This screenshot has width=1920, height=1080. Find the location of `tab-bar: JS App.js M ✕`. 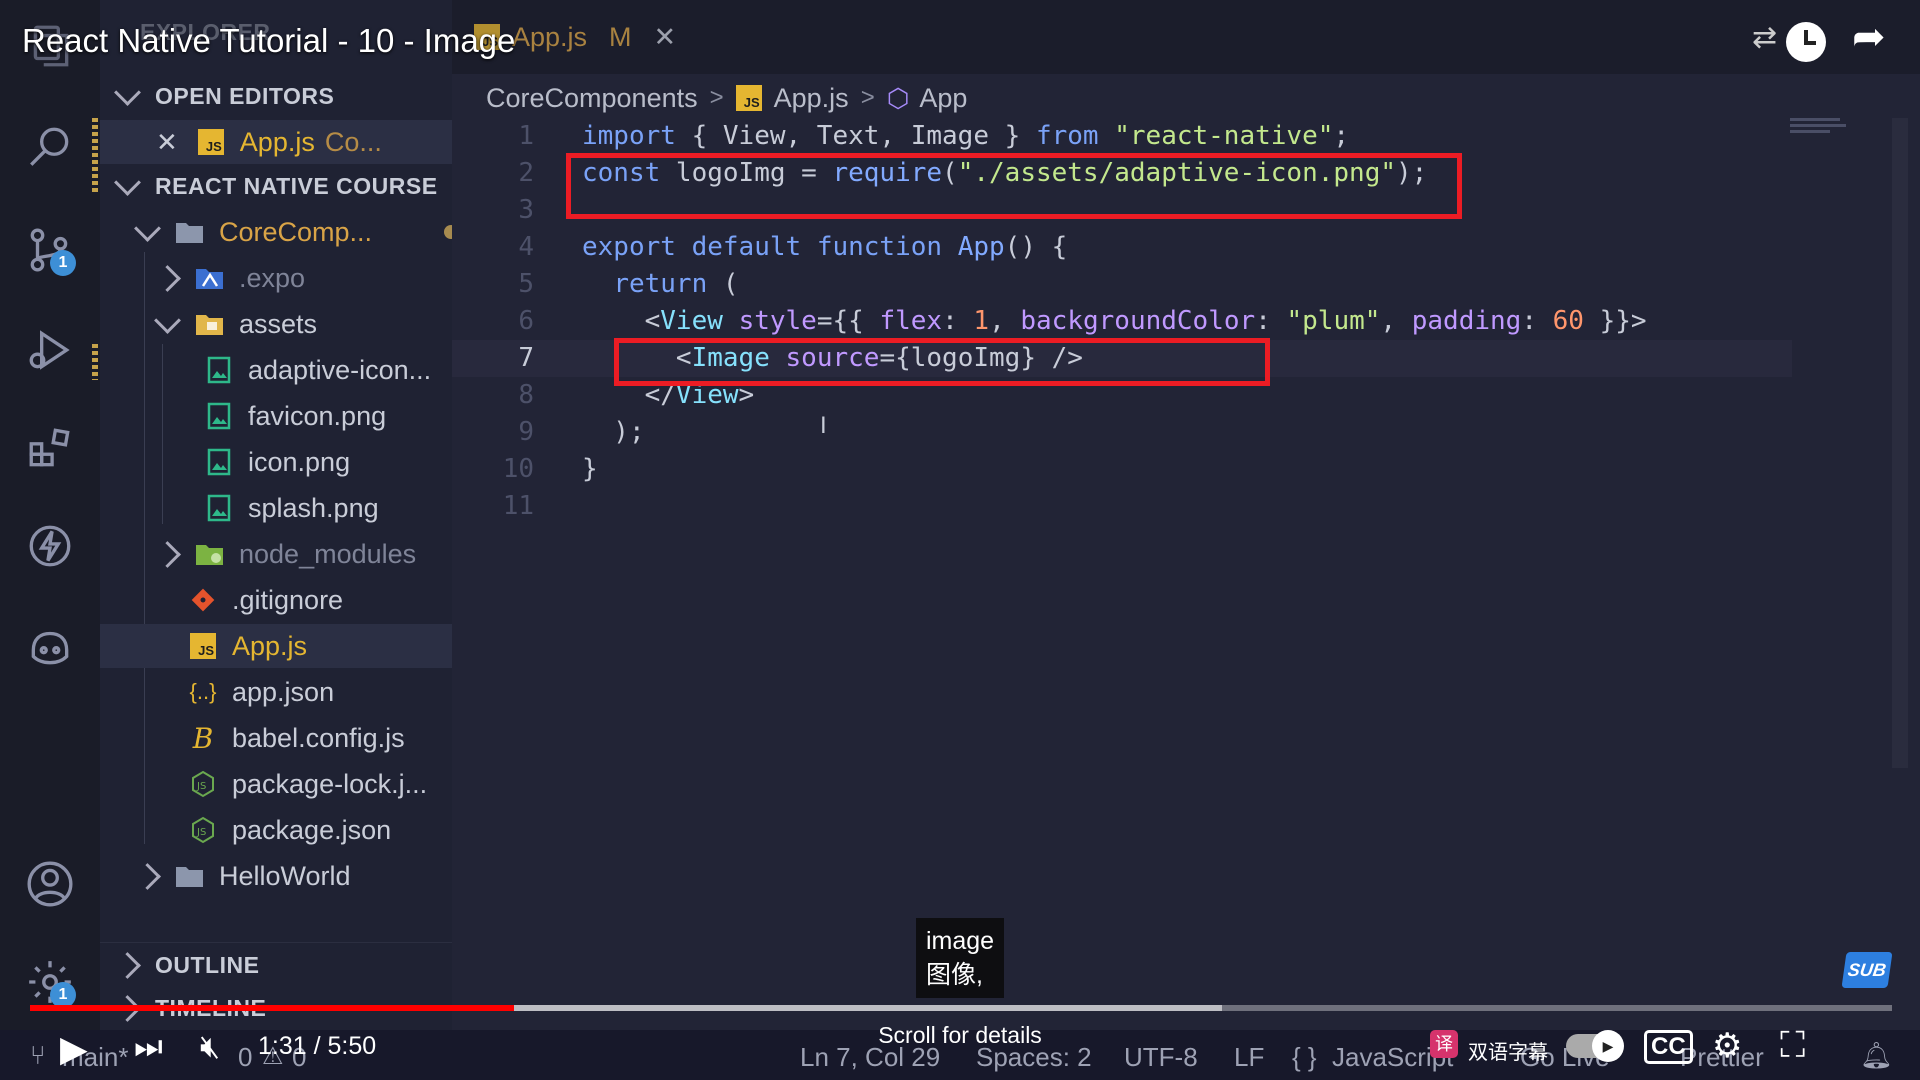

tab-bar: JS App.js M ✕ is located at coordinates (1186, 37).